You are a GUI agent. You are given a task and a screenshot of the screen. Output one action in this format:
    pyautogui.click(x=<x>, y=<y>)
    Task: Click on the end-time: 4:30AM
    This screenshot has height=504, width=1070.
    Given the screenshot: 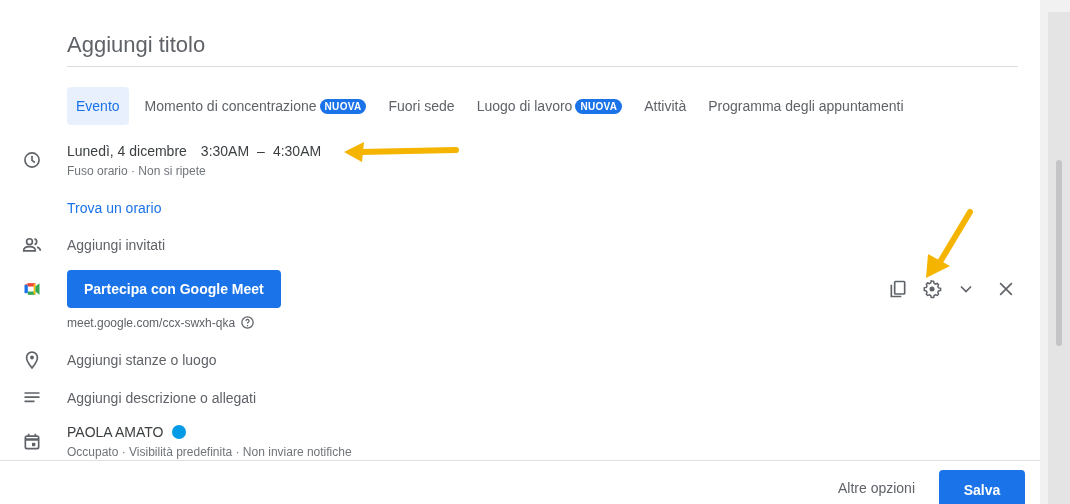 What is the action you would take?
    pyautogui.click(x=297, y=151)
    